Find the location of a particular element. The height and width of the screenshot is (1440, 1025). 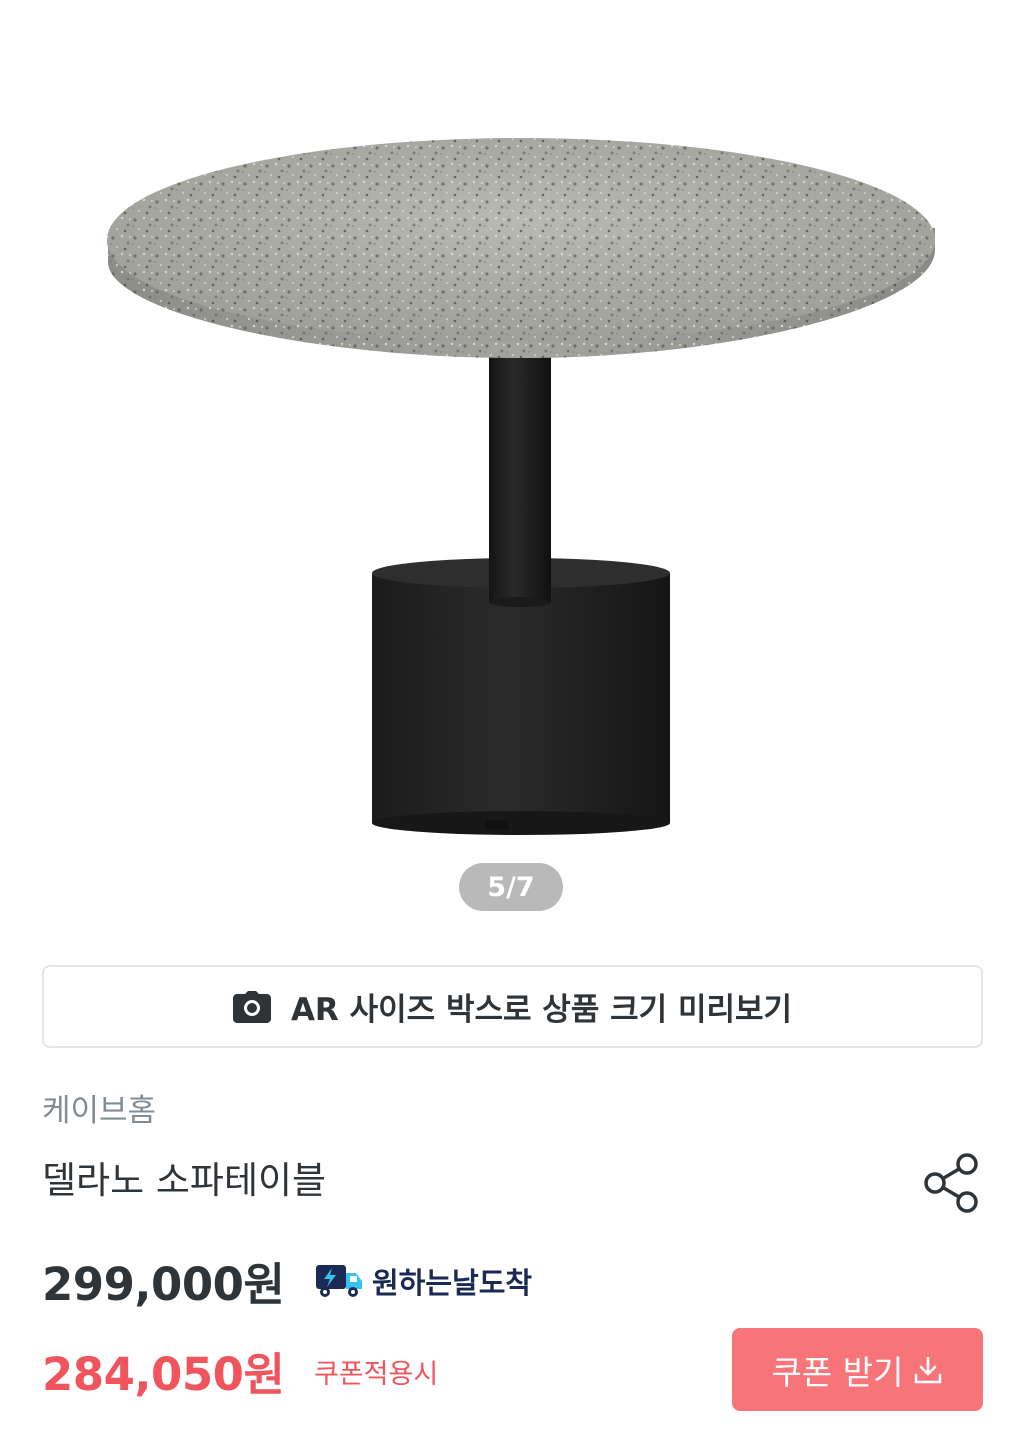

original-price: 299,000원 is located at coordinates (163, 1284).